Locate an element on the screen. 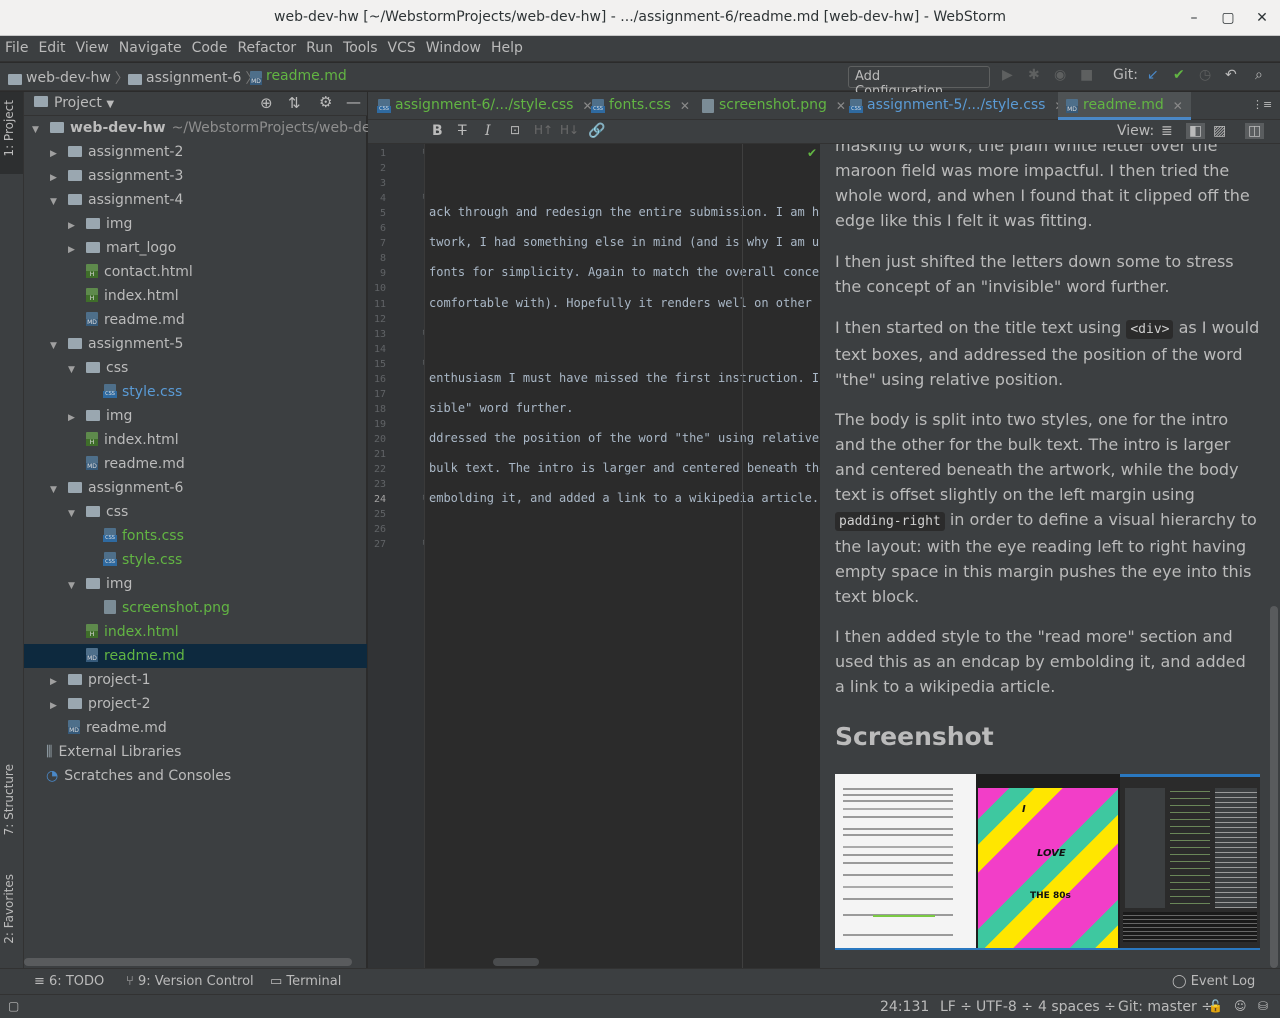 The width and height of the screenshot is (1280, 1018). preview-layout-icon: ◫ is located at coordinates (1255, 131).